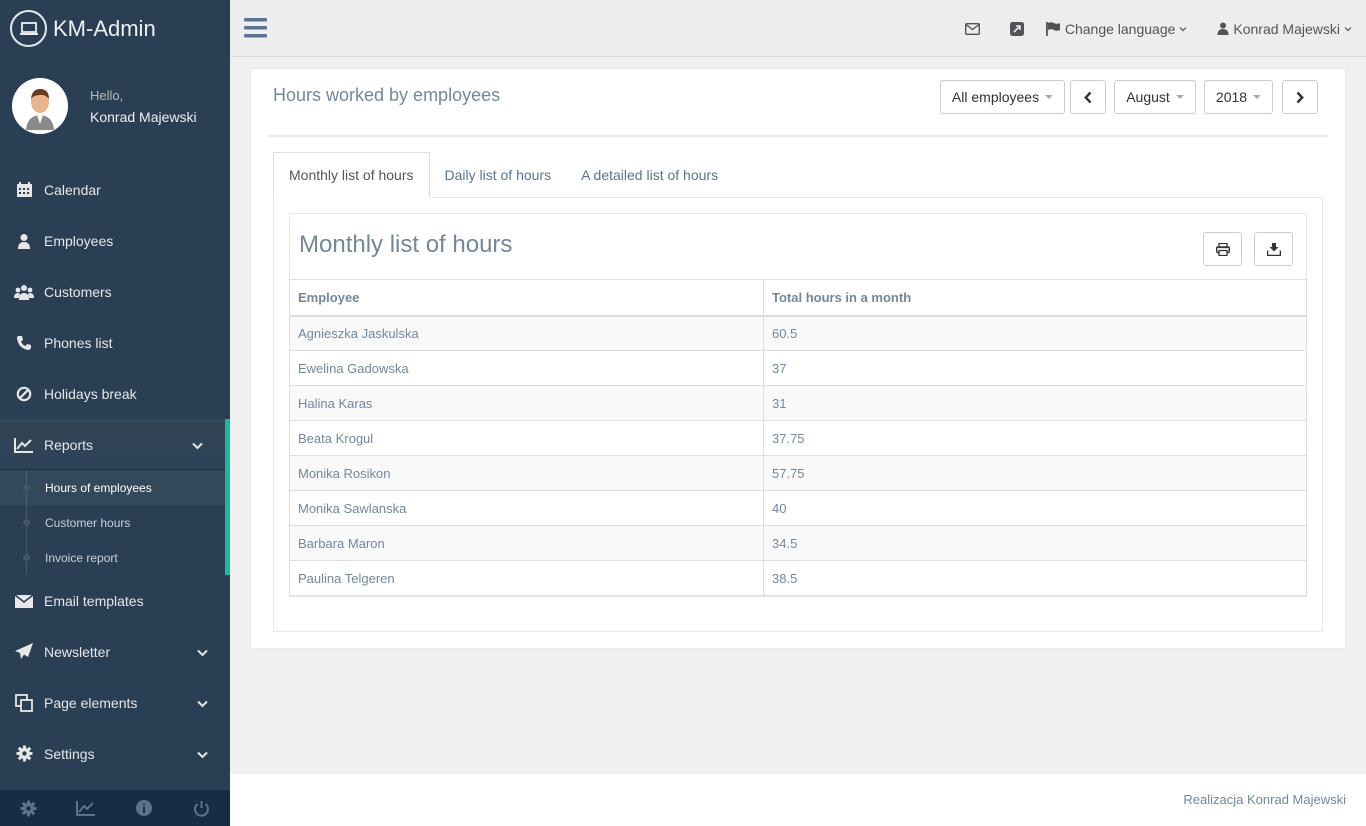 The height and width of the screenshot is (826, 1366). Describe the element at coordinates (87, 808) in the screenshot. I see `stats-line-chart-icon` at that location.